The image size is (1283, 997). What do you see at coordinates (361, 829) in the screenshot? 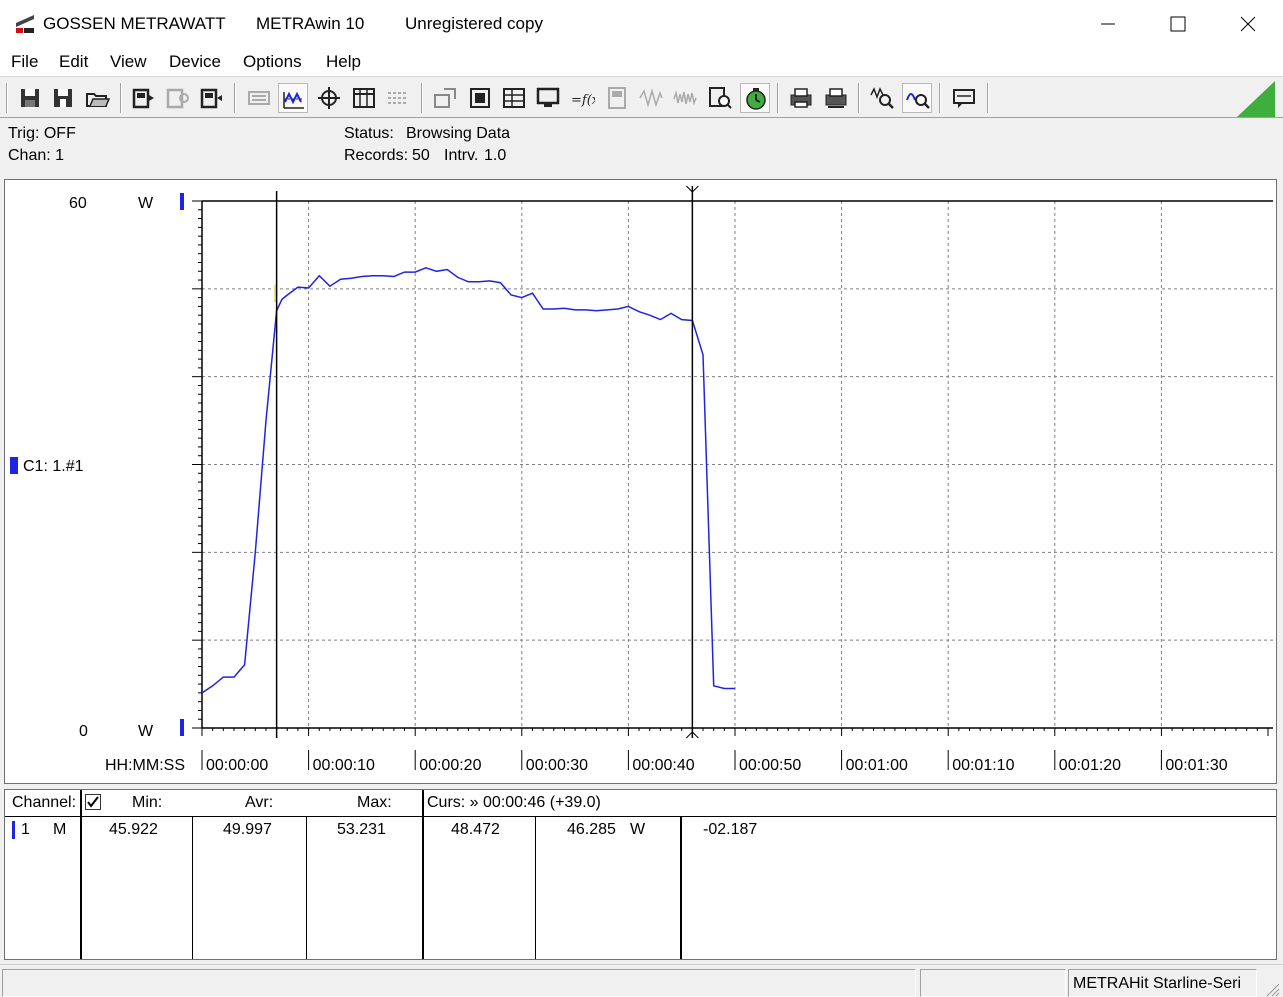
I see `row-max-value: 53.231` at bounding box center [361, 829].